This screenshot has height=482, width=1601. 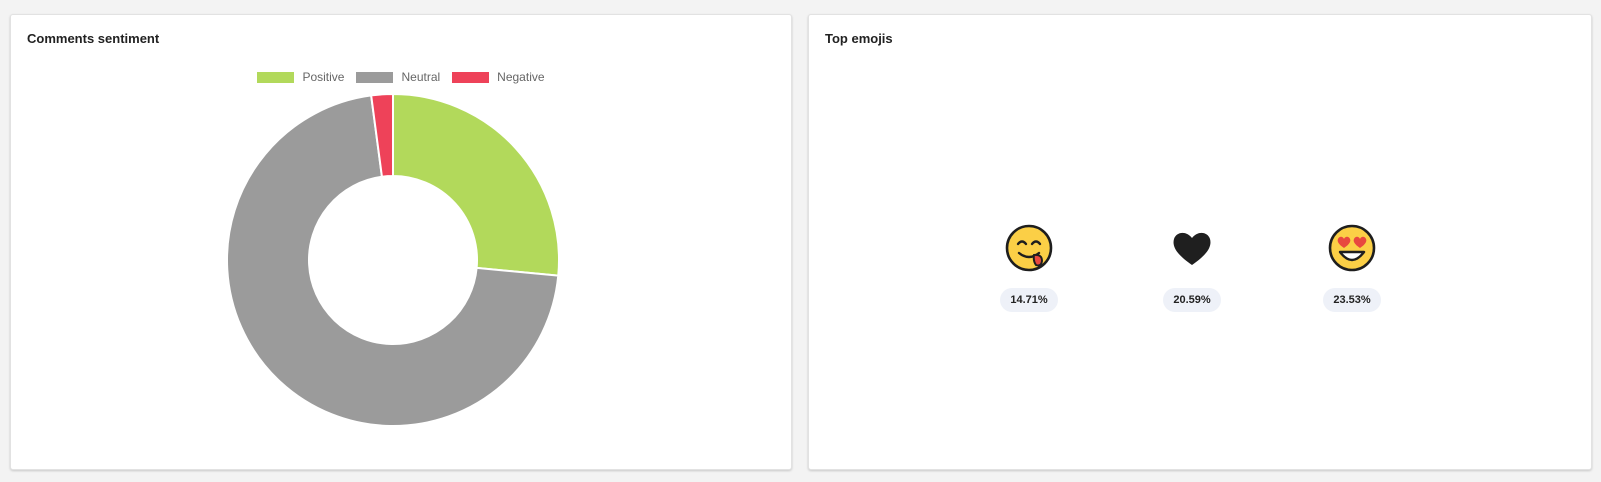 I want to click on emoji-item: 23.53%, so click(x=1352, y=267).